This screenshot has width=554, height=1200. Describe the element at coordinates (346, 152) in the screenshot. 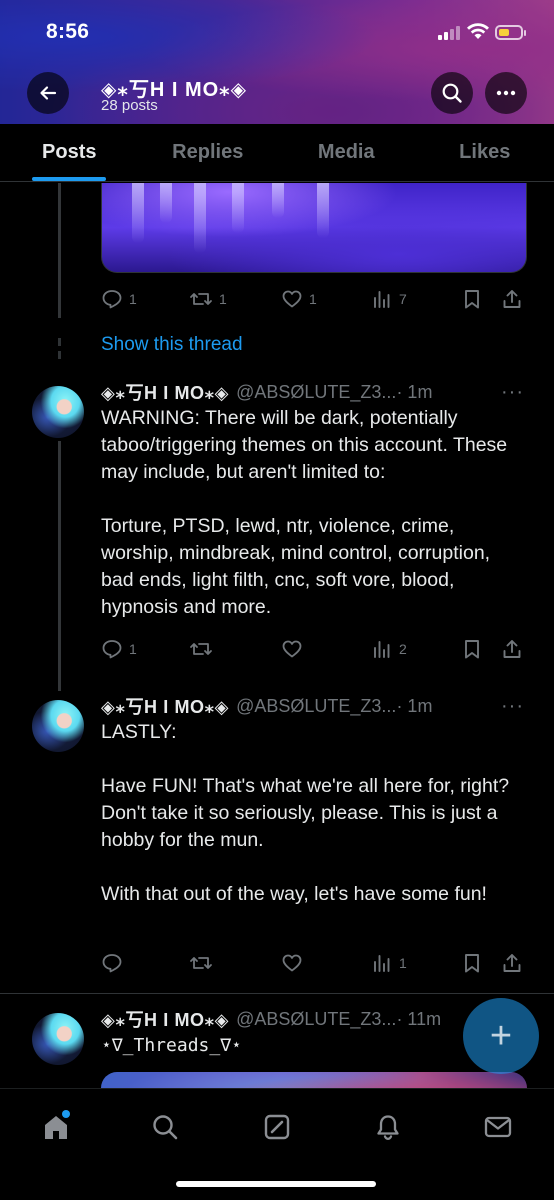

I see `tab-media: Media` at that location.